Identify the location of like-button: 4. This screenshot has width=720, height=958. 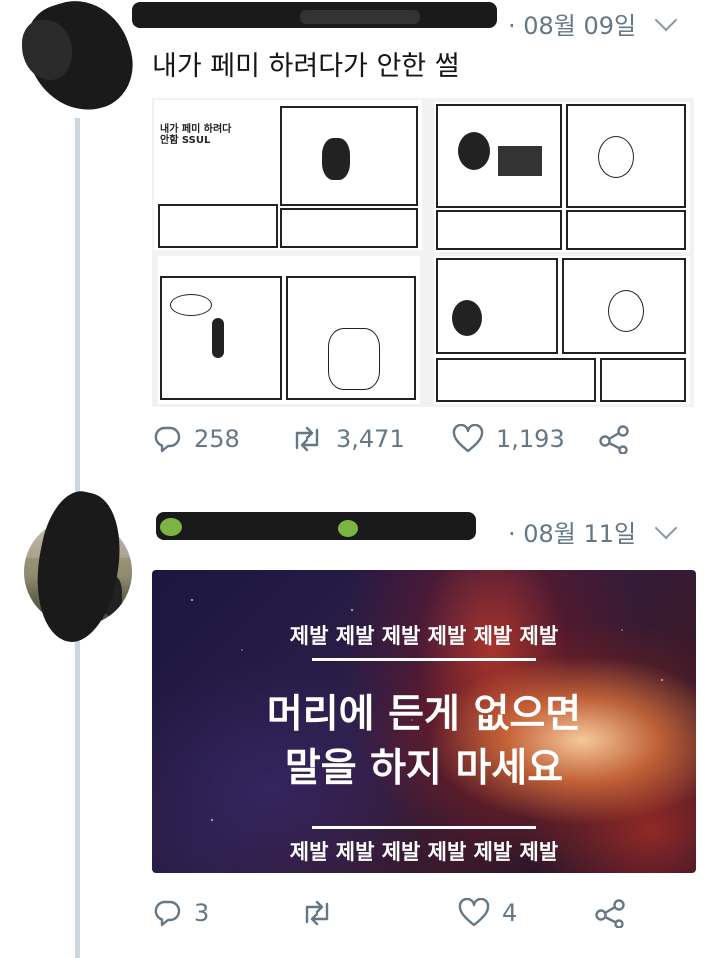
(526, 913).